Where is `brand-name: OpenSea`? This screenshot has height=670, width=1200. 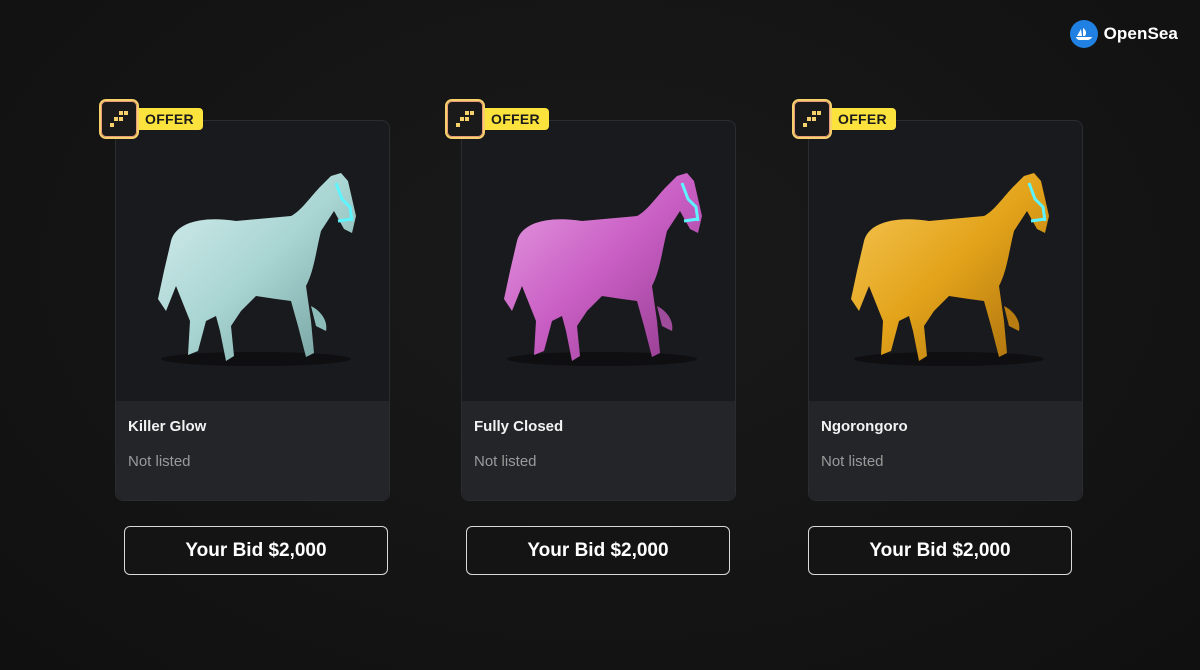 brand-name: OpenSea is located at coordinates (1140, 33).